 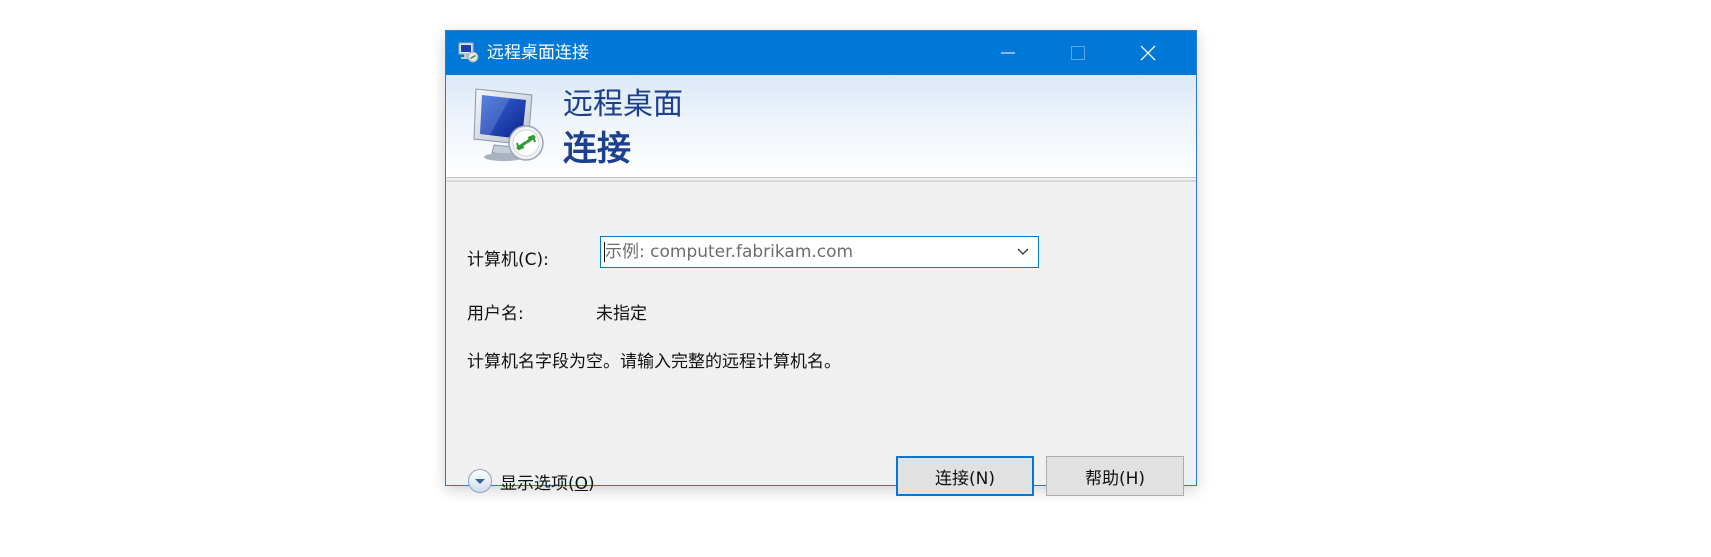 What do you see at coordinates (480, 481) in the screenshot?
I see `expand-options-icon` at bounding box center [480, 481].